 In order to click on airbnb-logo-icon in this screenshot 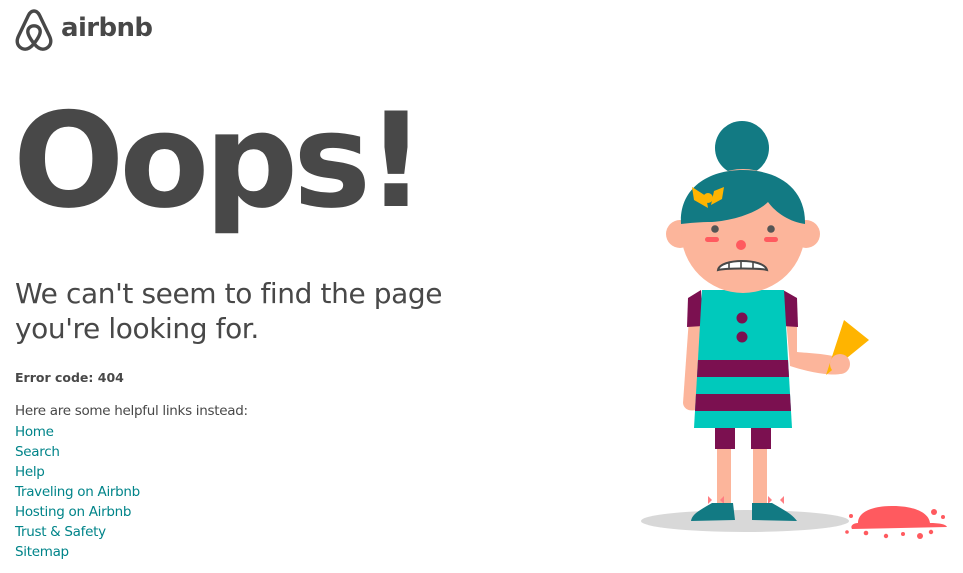, I will do `click(34, 30)`.